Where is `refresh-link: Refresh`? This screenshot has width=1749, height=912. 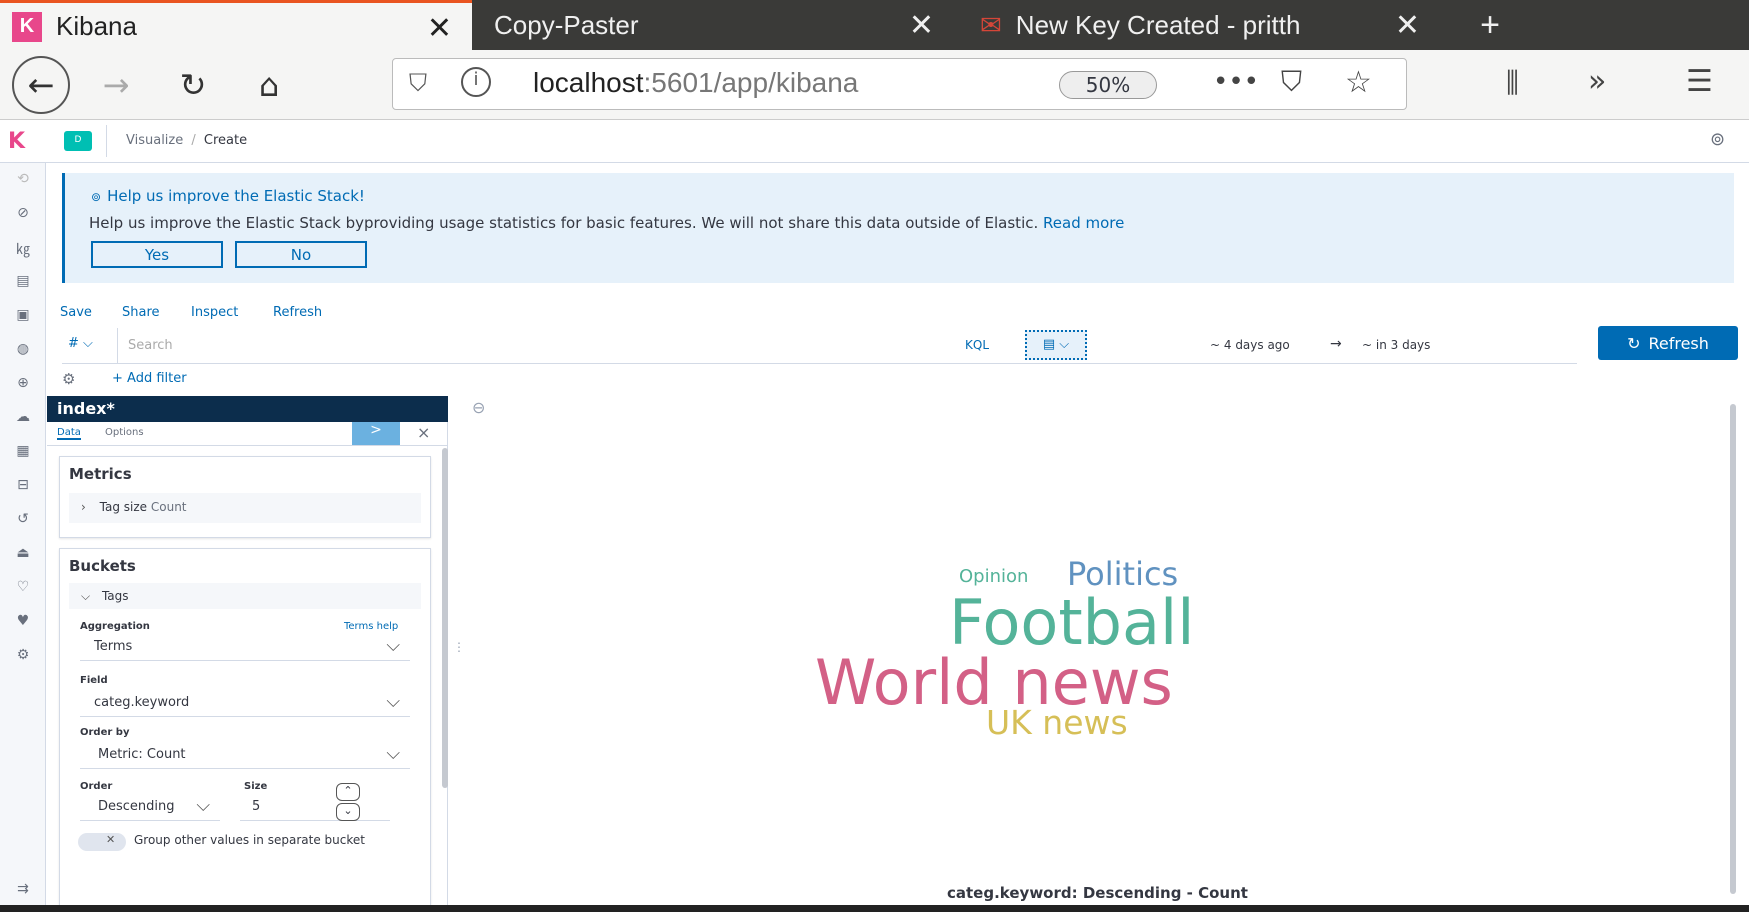 refresh-link: Refresh is located at coordinates (297, 312).